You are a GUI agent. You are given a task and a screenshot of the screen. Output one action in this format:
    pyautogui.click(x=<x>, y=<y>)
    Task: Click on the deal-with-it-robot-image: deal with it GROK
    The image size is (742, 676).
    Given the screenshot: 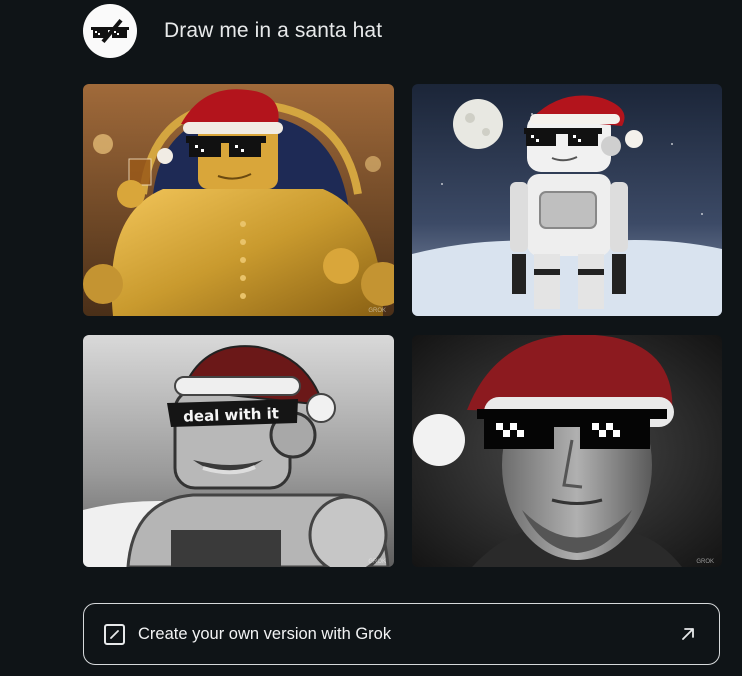 What is the action you would take?
    pyautogui.click(x=238, y=451)
    